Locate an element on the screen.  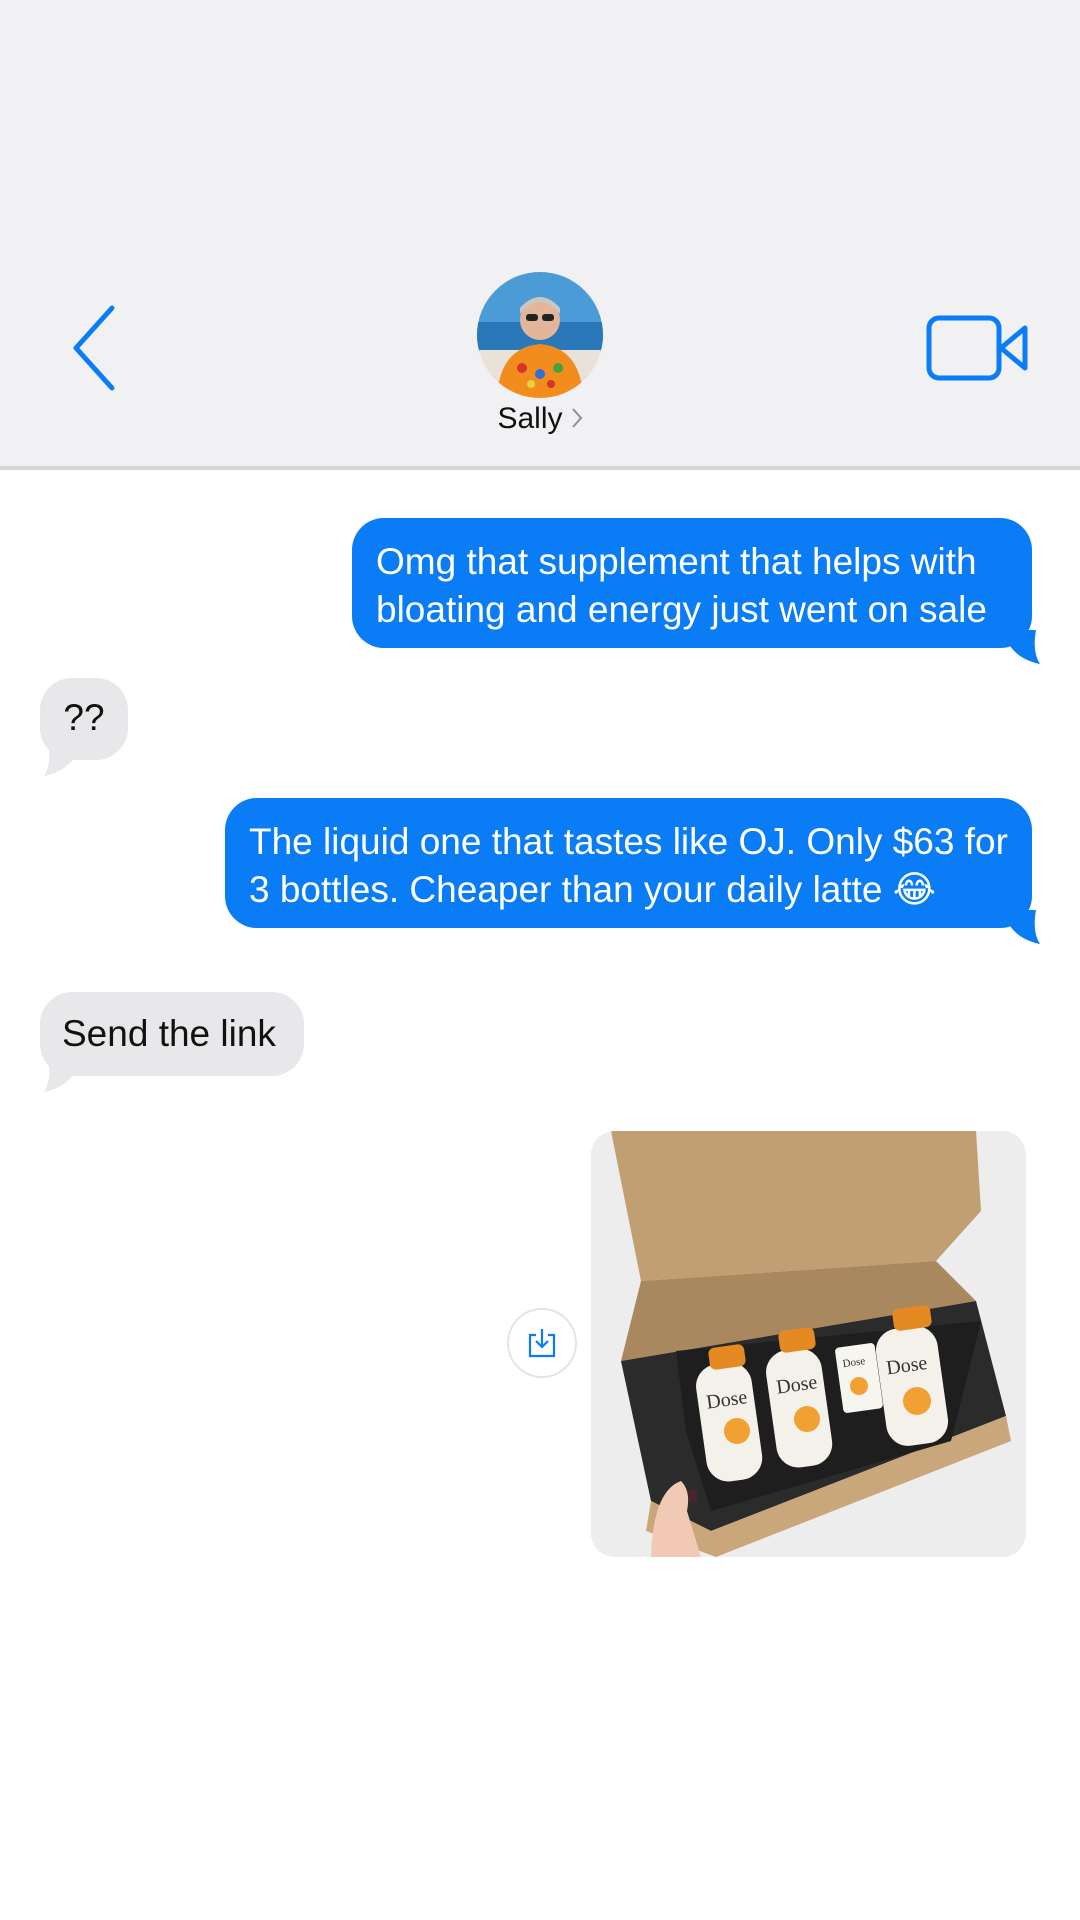
chevron-right-icon is located at coordinates (577, 420).